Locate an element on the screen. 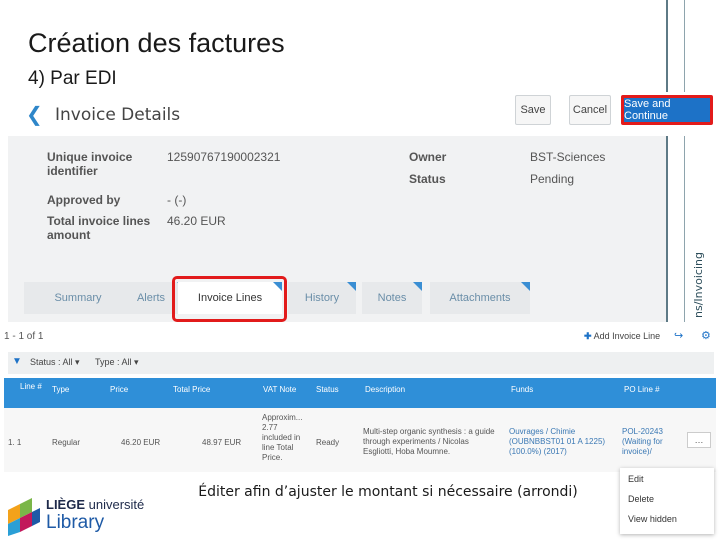  logo-text-bold: LIÈGE is located at coordinates (66, 504).